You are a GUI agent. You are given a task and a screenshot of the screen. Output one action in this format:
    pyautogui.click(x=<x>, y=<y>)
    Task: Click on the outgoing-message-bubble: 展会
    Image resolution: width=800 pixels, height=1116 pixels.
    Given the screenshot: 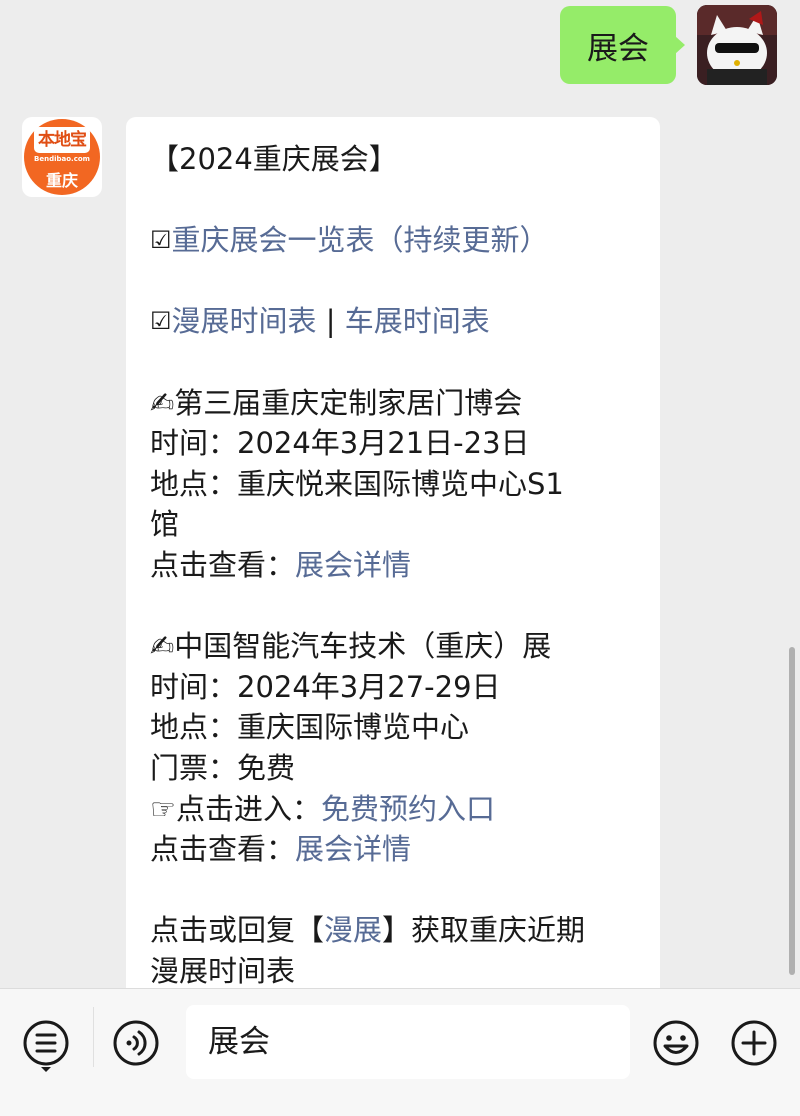 What is the action you would take?
    pyautogui.click(x=622, y=45)
    